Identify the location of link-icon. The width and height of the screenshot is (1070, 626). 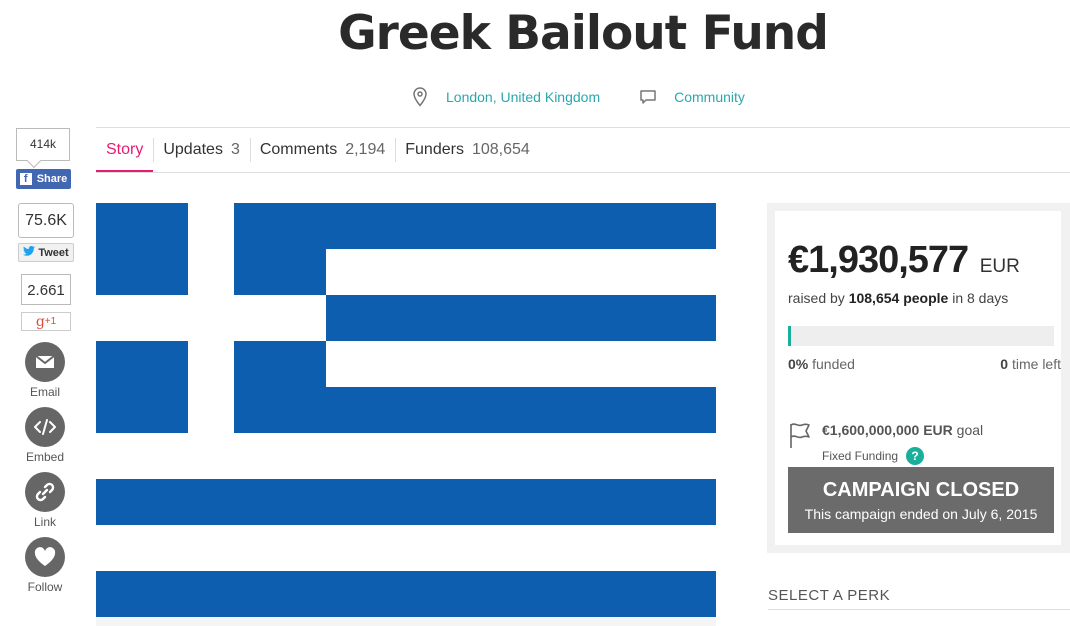
(45, 492).